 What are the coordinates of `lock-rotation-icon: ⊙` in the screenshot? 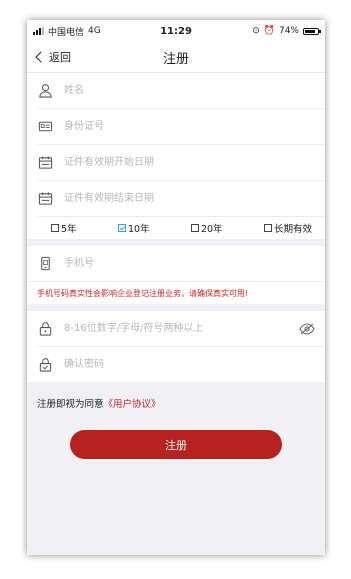 It's located at (256, 31).